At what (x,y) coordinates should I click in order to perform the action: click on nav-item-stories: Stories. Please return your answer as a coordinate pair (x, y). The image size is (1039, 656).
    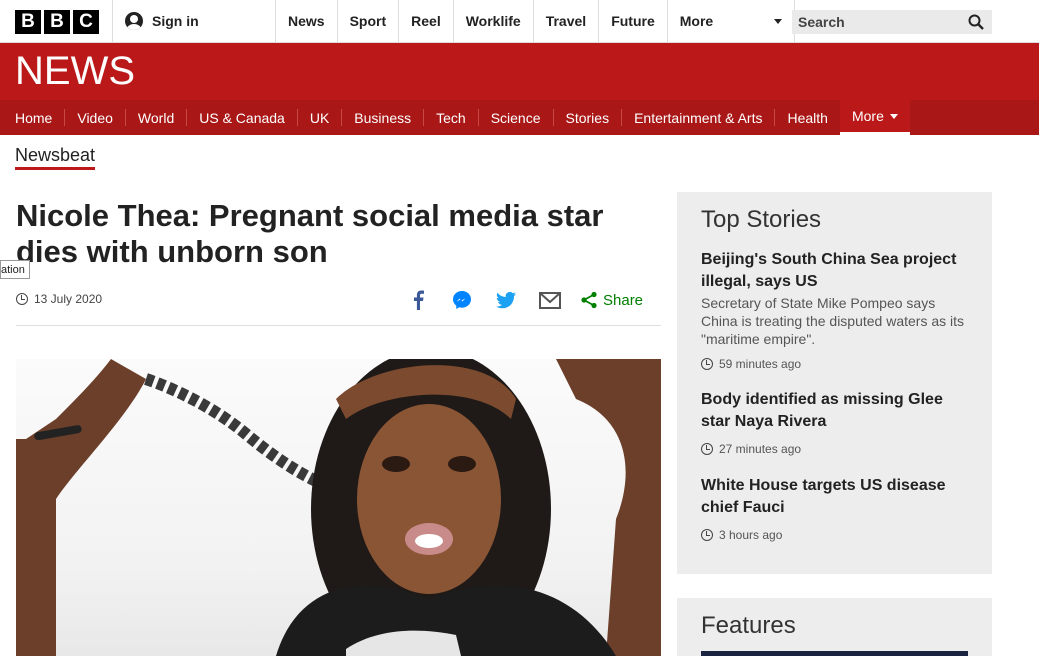
    Looking at the image, I should click on (588, 117).